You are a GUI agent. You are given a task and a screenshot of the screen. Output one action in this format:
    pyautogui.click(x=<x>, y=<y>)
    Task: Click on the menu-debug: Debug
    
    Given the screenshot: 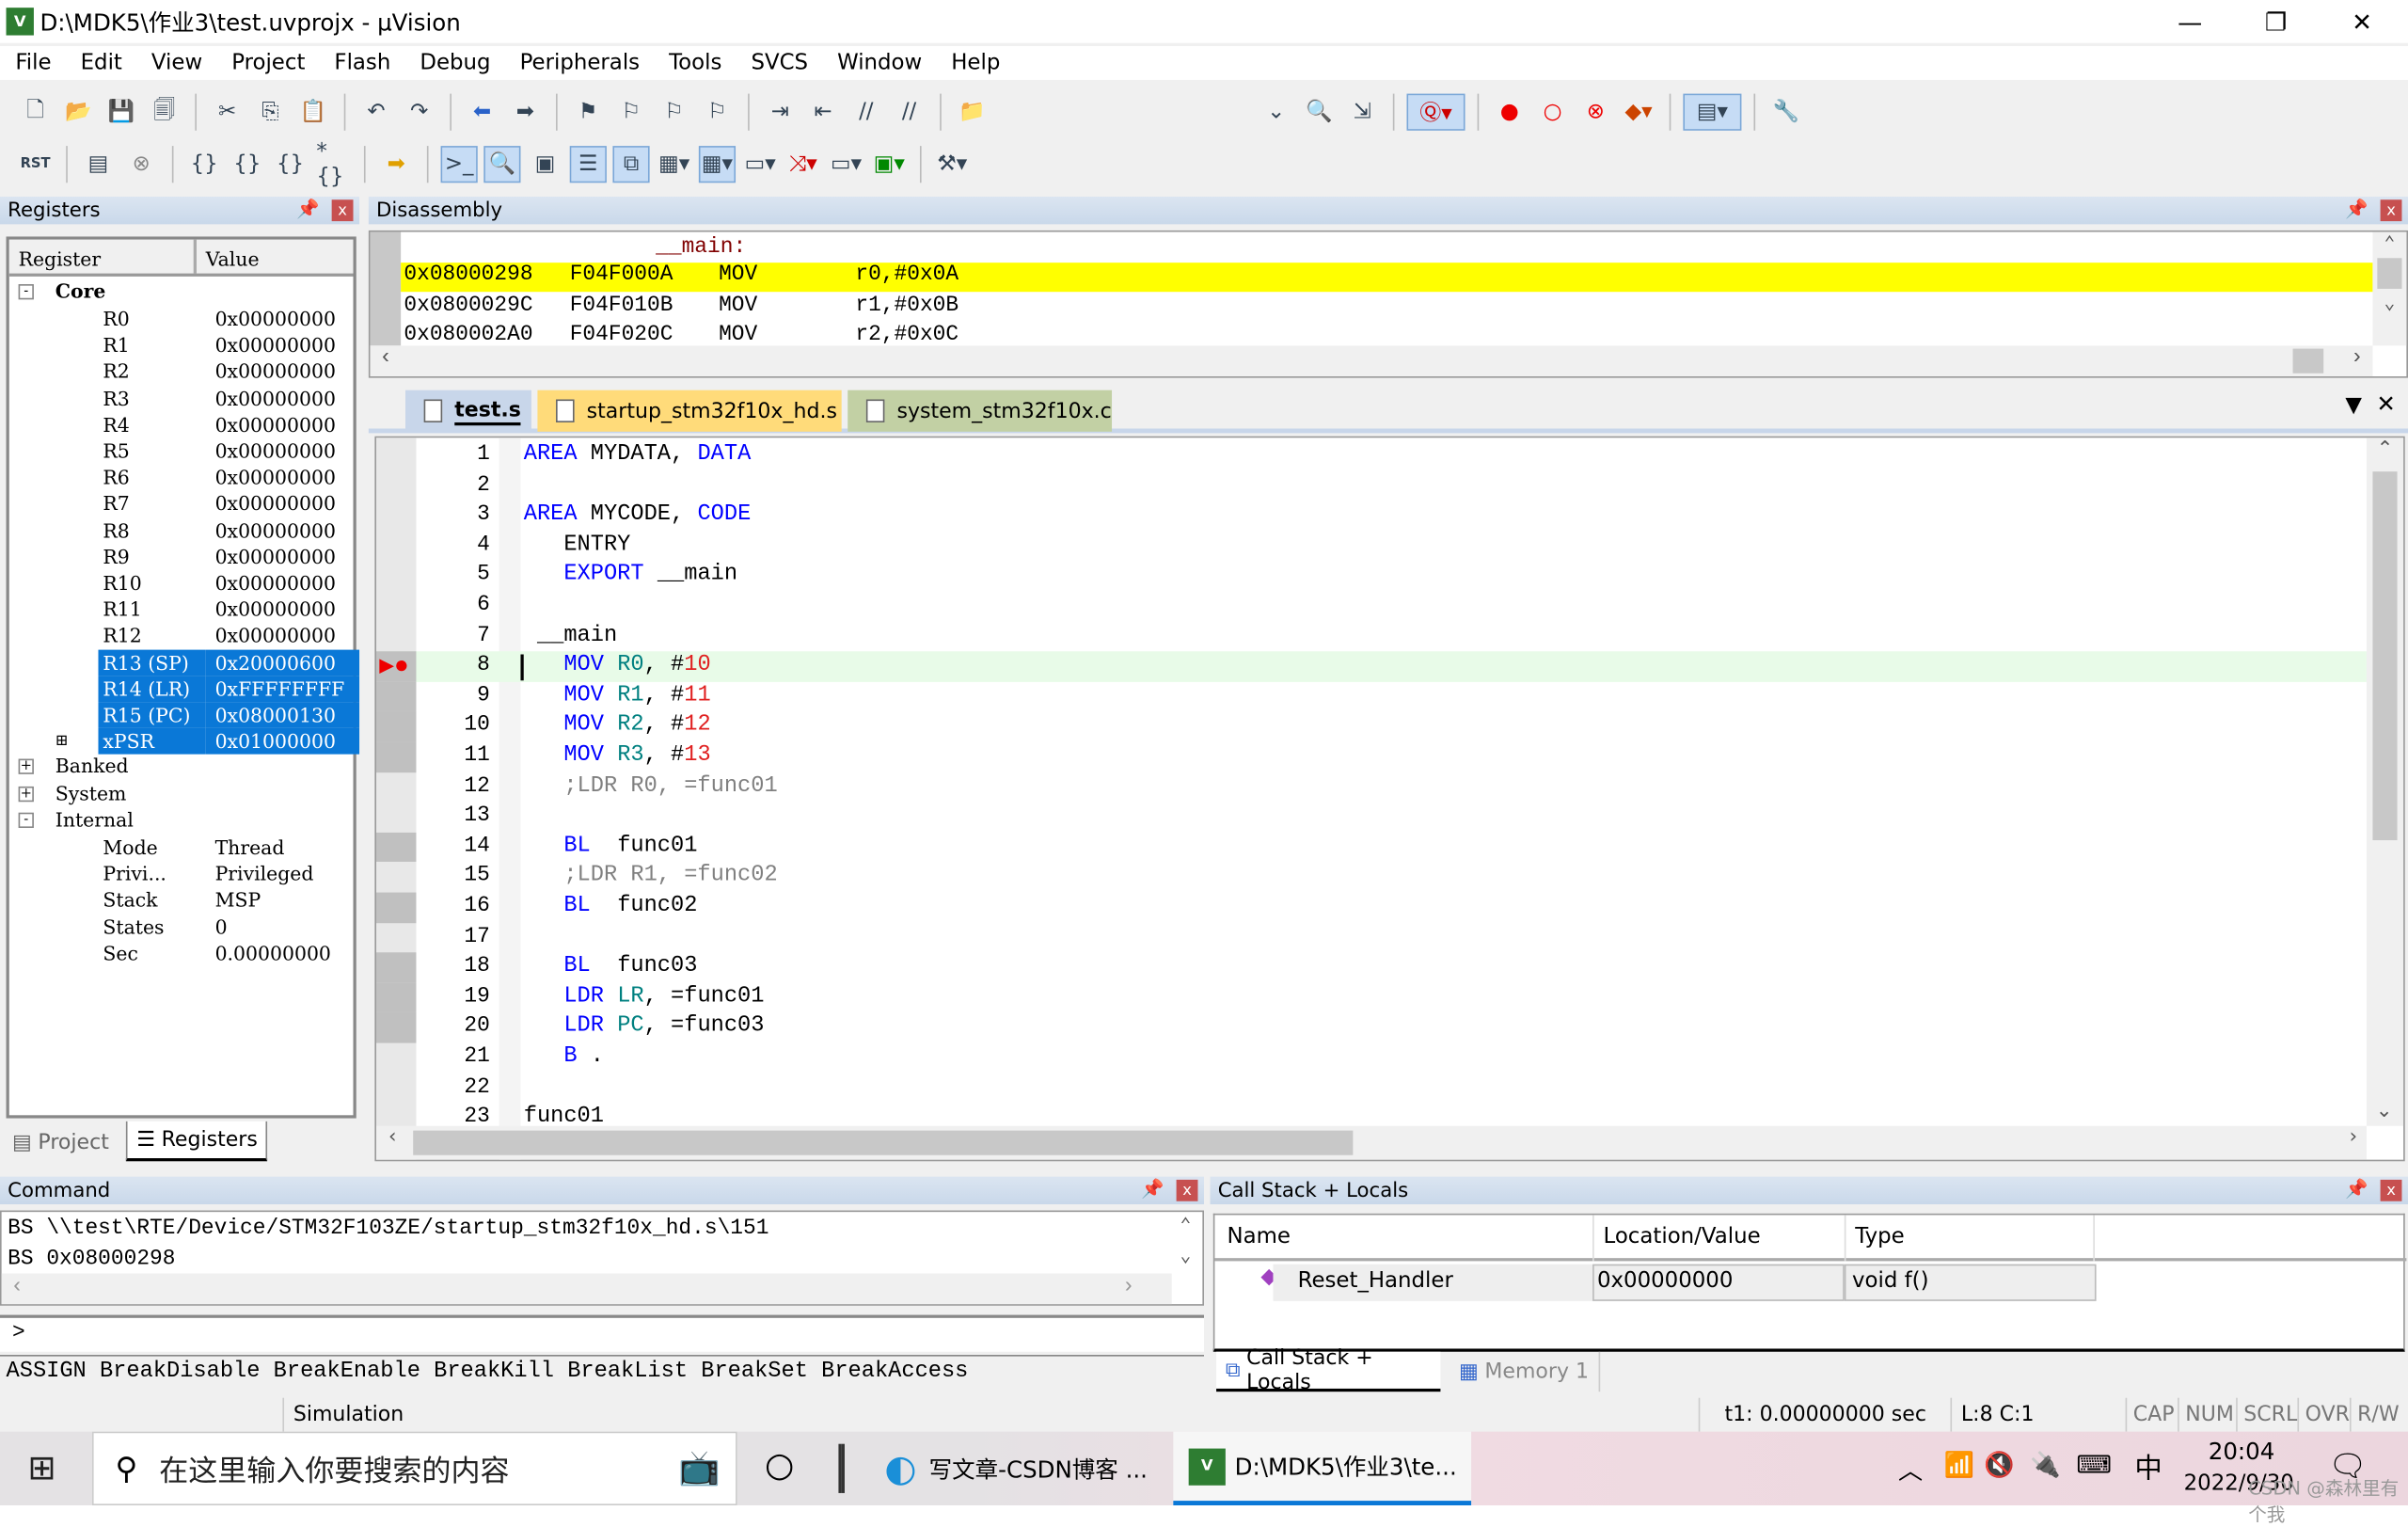 What is the action you would take?
    pyautogui.click(x=454, y=63)
    